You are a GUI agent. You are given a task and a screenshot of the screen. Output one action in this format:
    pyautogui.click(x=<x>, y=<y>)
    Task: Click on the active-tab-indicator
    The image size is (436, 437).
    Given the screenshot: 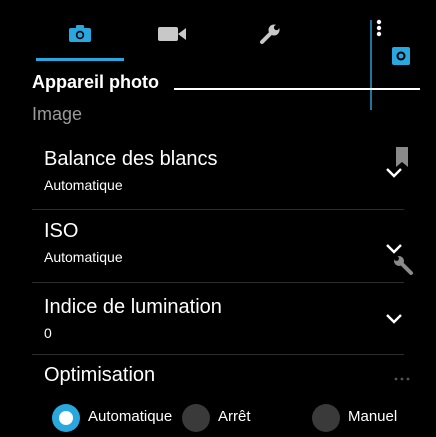 What is the action you would take?
    pyautogui.click(x=80, y=59)
    